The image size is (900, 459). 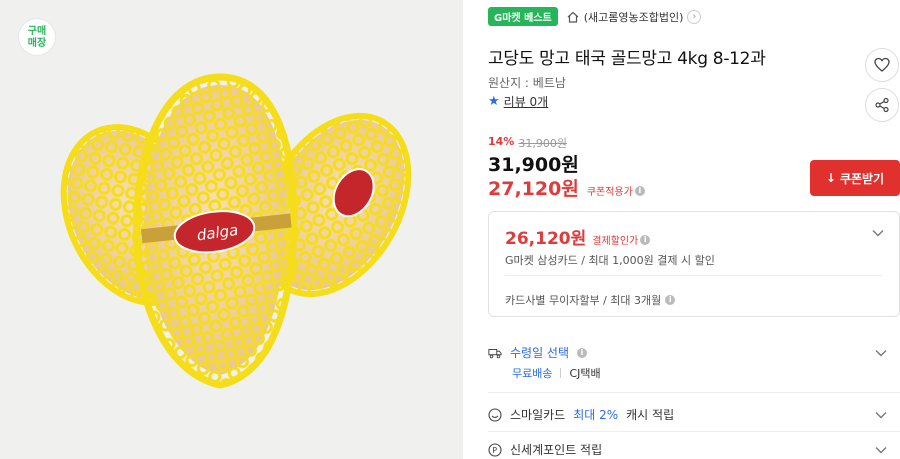 What do you see at coordinates (627, 59) in the screenshot?
I see `product-title: 고당도 망고 태국 골드망고 4kg 8-12과` at bounding box center [627, 59].